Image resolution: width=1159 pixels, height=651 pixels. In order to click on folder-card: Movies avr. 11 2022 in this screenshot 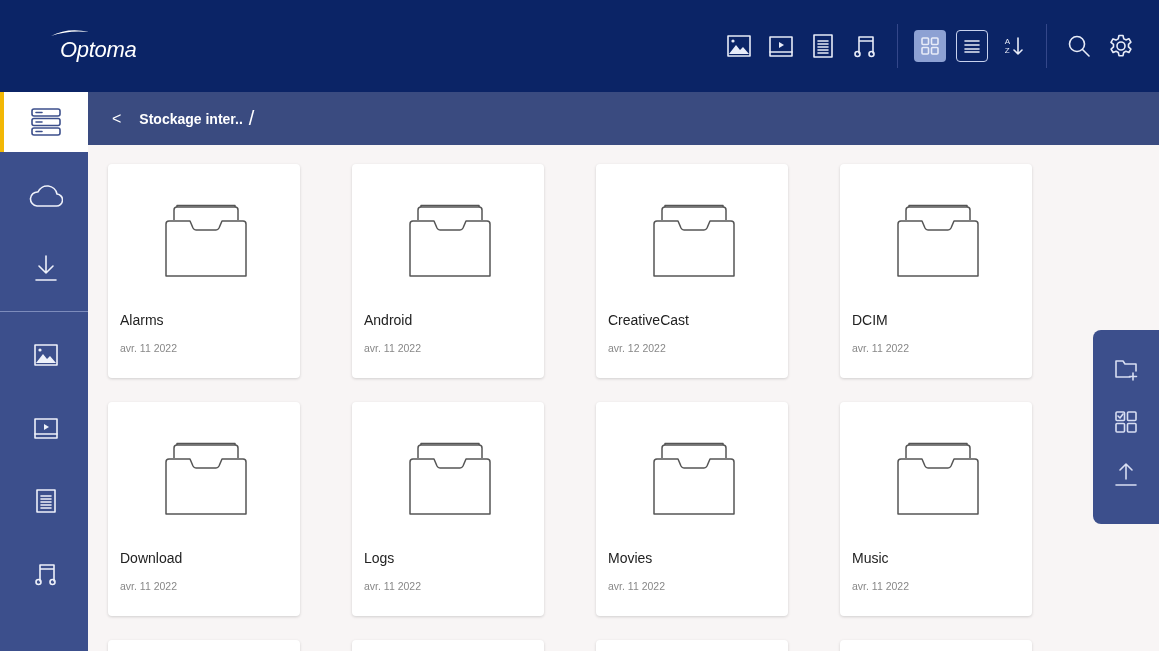, I will do `click(692, 509)`.